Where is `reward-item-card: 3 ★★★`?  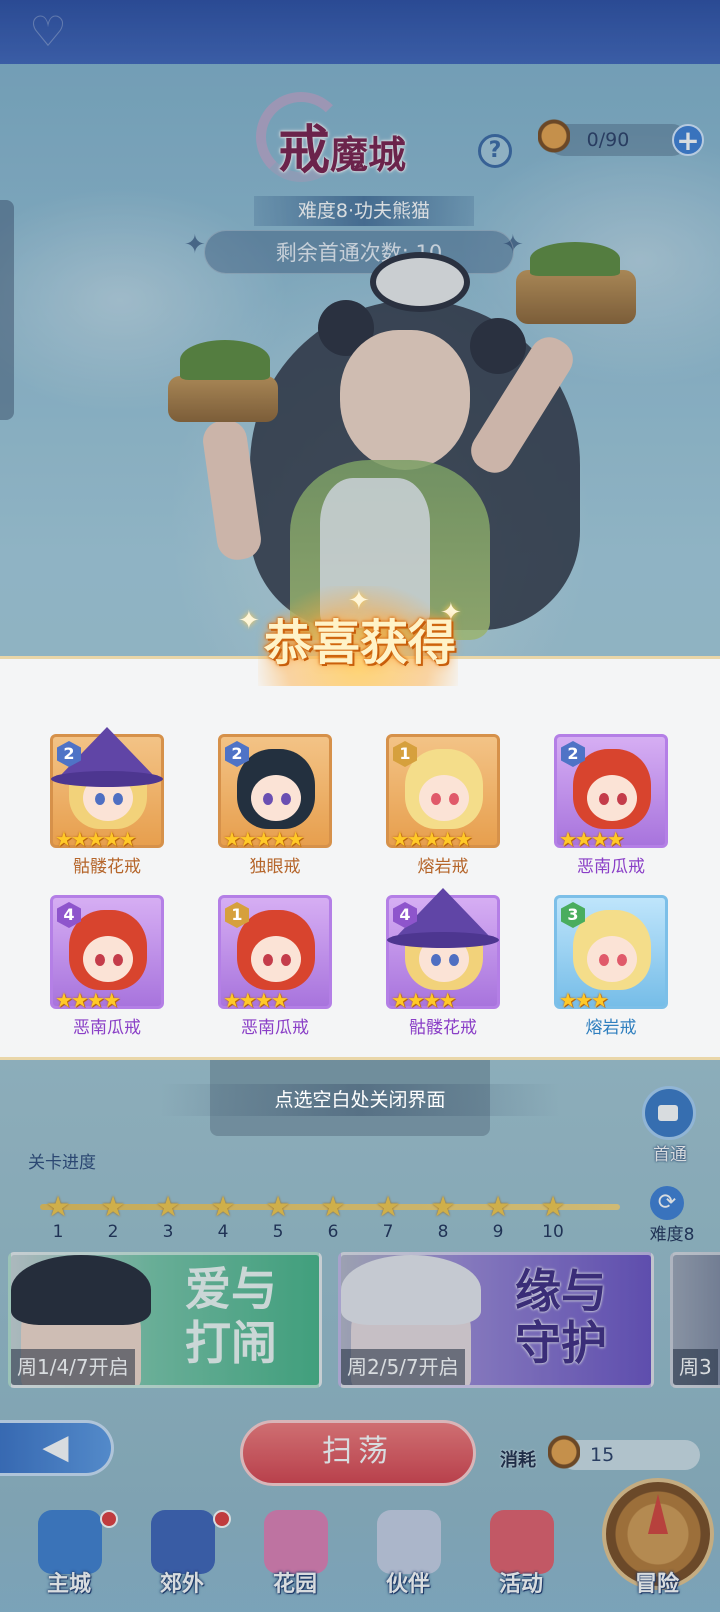
reward-item-card: 3 ★★★ is located at coordinates (611, 953).